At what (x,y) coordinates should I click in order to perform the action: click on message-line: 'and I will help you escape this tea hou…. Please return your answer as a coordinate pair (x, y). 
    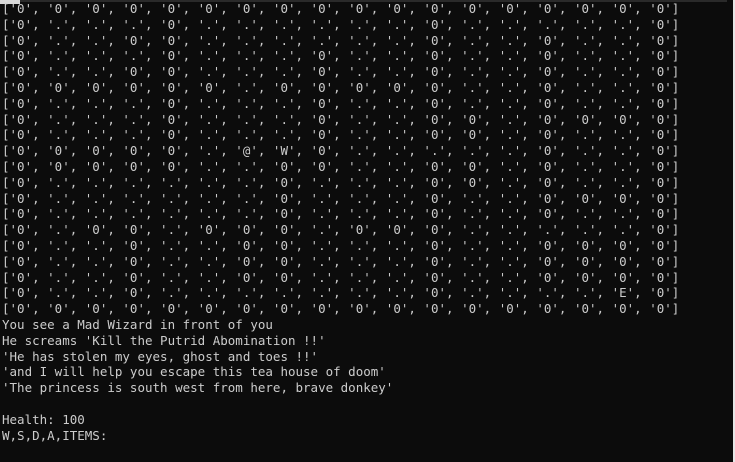
    Looking at the image, I should click on (194, 372).